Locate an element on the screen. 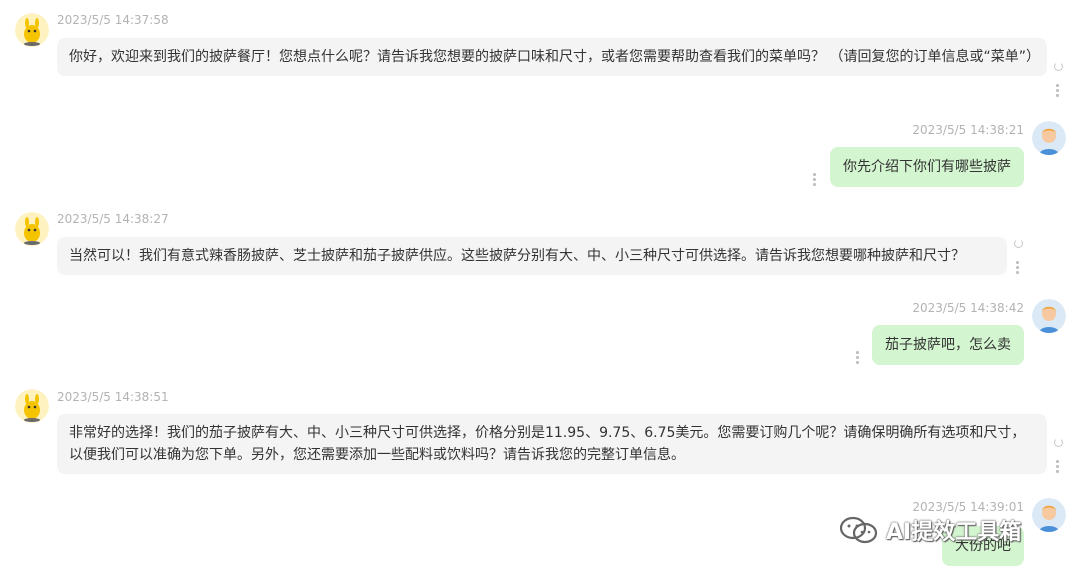 This screenshot has width=1080, height=578. message-bubble: 茄子披萨吧，怎么卖 is located at coordinates (948, 345).